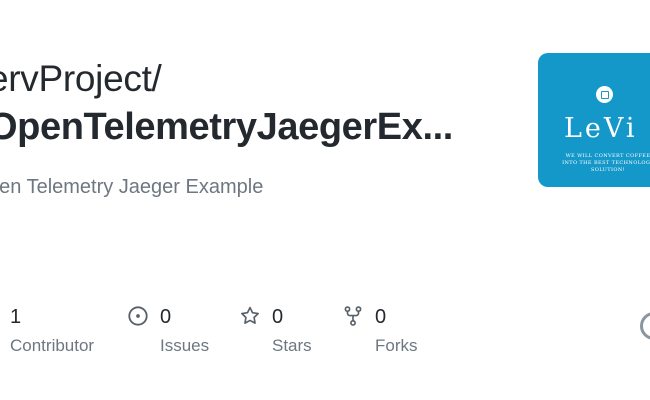 The width and height of the screenshot is (650, 400). Describe the element at coordinates (52, 345) in the screenshot. I see `contributors-label: Contributor` at that location.